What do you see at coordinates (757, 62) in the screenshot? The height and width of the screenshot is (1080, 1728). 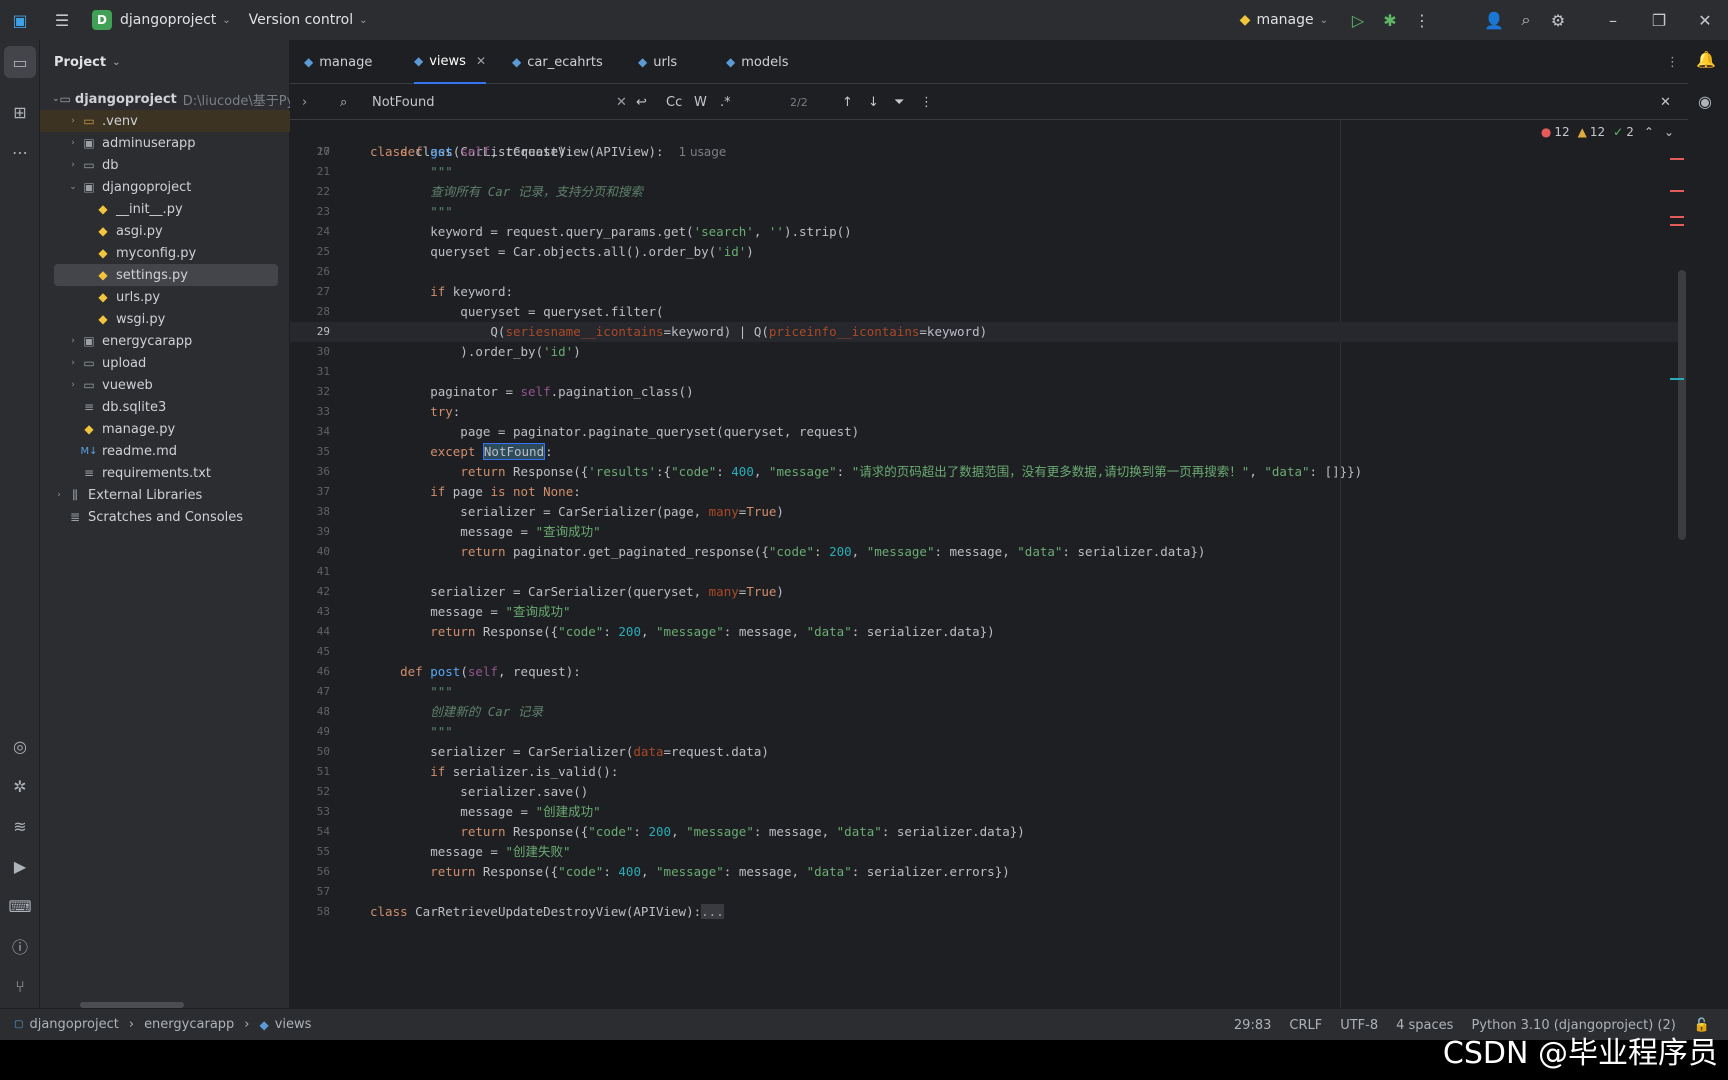 I see `tab-models: ◆ models` at bounding box center [757, 62].